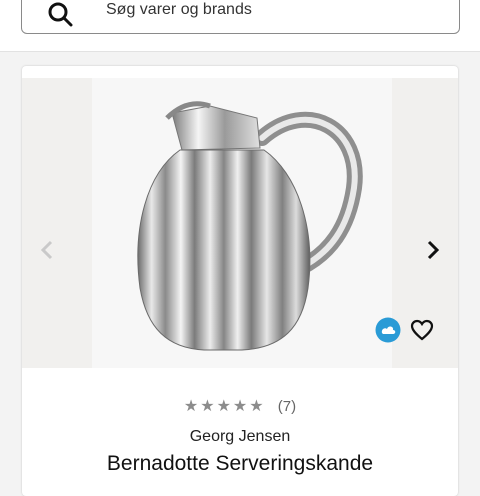 The width and height of the screenshot is (480, 496). What do you see at coordinates (48, 250) in the screenshot?
I see `chevron-left-icon` at bounding box center [48, 250].